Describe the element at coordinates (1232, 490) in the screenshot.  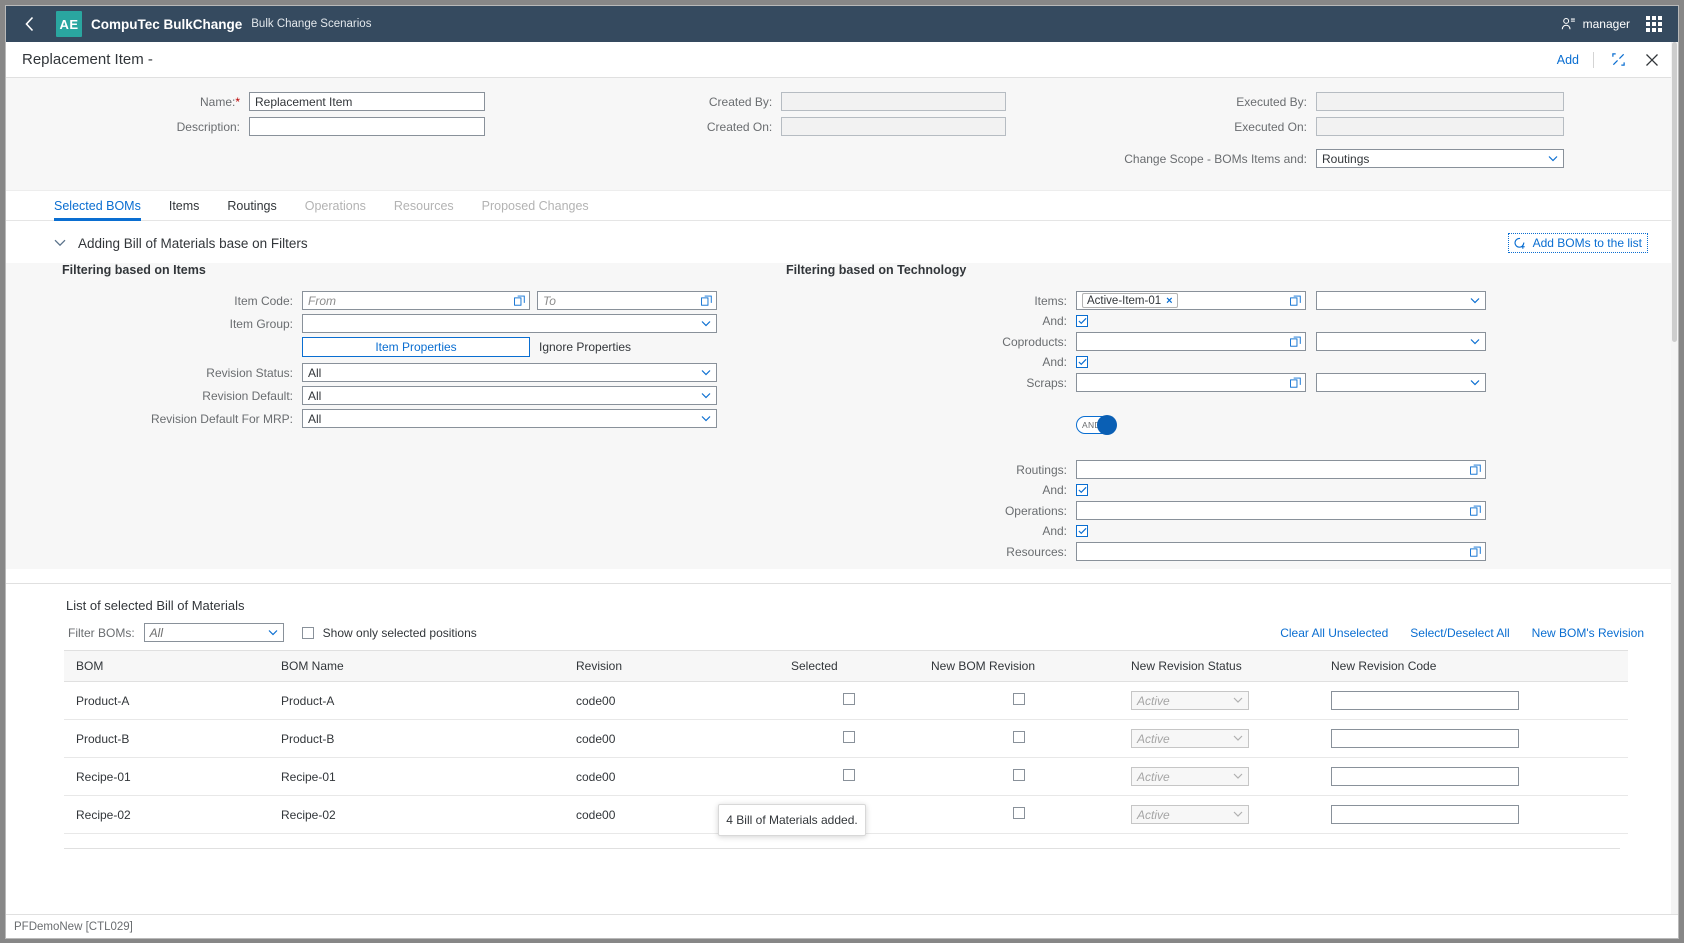
I see `and-routings-row: And:` at that location.